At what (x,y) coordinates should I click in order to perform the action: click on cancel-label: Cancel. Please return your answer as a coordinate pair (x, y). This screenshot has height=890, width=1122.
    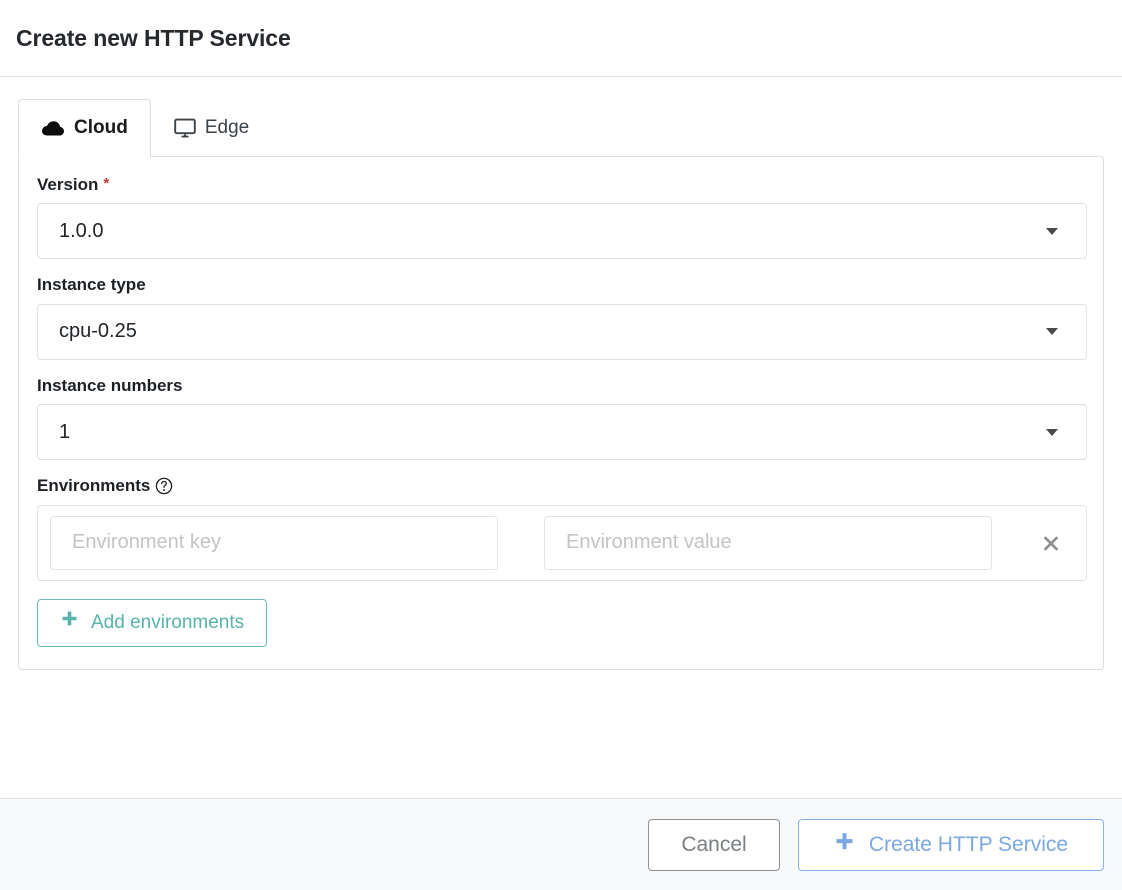
    Looking at the image, I should click on (714, 844).